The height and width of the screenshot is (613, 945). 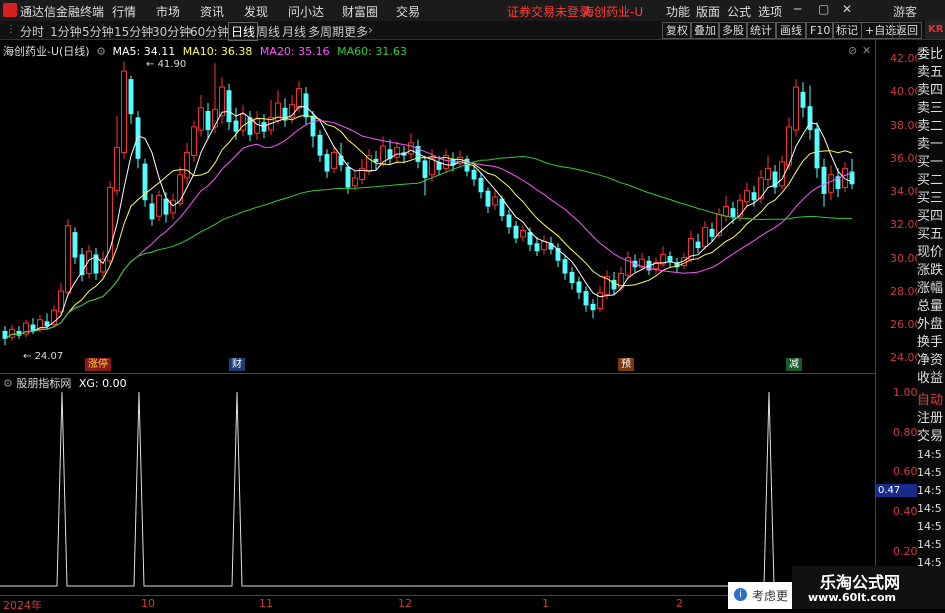 I want to click on tab-60min: 60分钟, so click(x=209, y=31).